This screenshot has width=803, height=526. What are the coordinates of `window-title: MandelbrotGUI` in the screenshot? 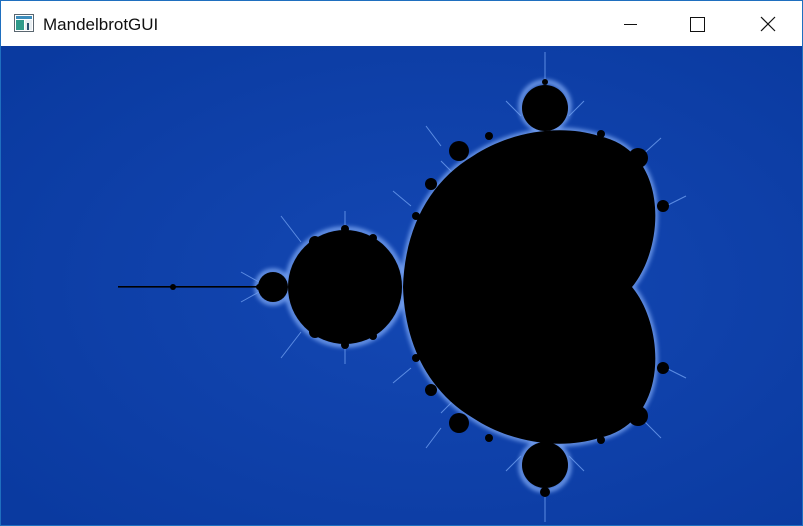 It's located at (101, 24).